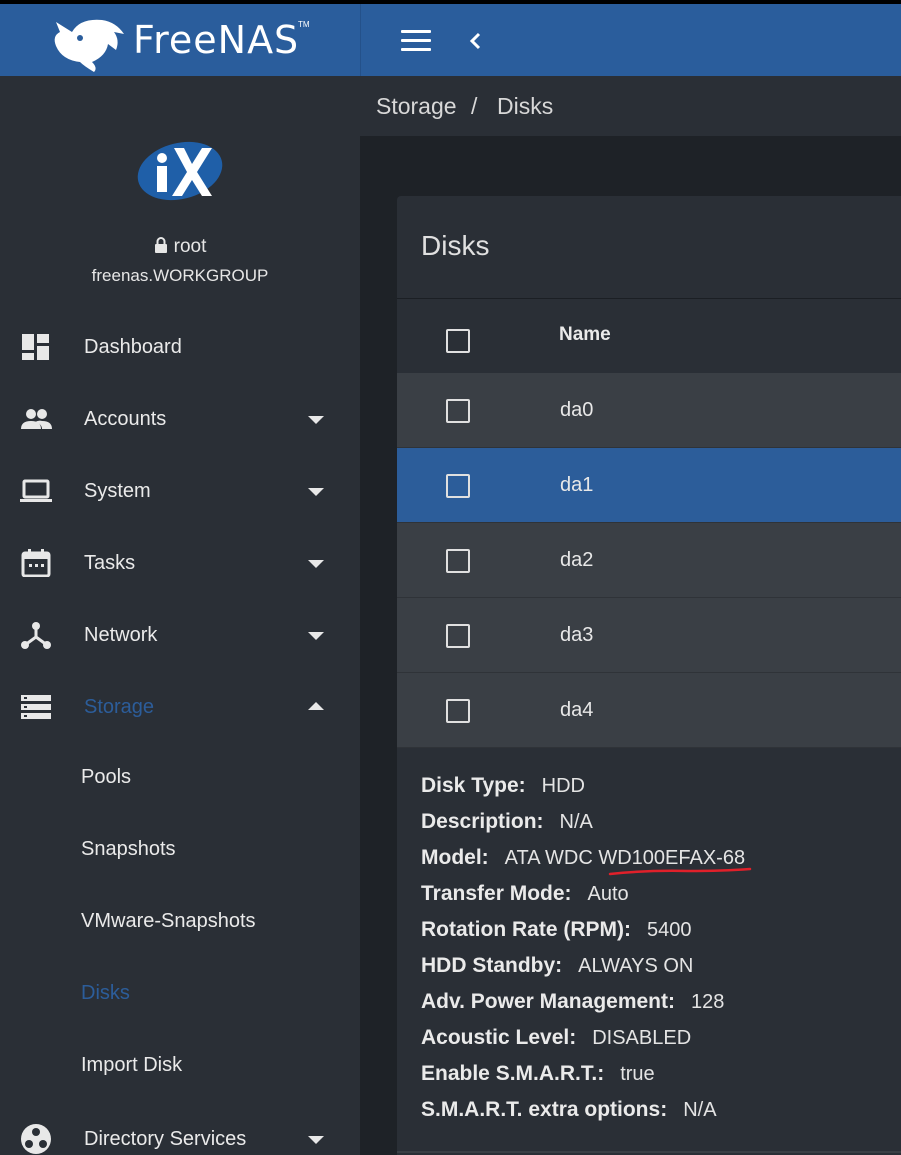 This screenshot has height=1155, width=901. Describe the element at coordinates (180, 995) in the screenshot. I see `sidebar-subitem-disks: Disks` at that location.